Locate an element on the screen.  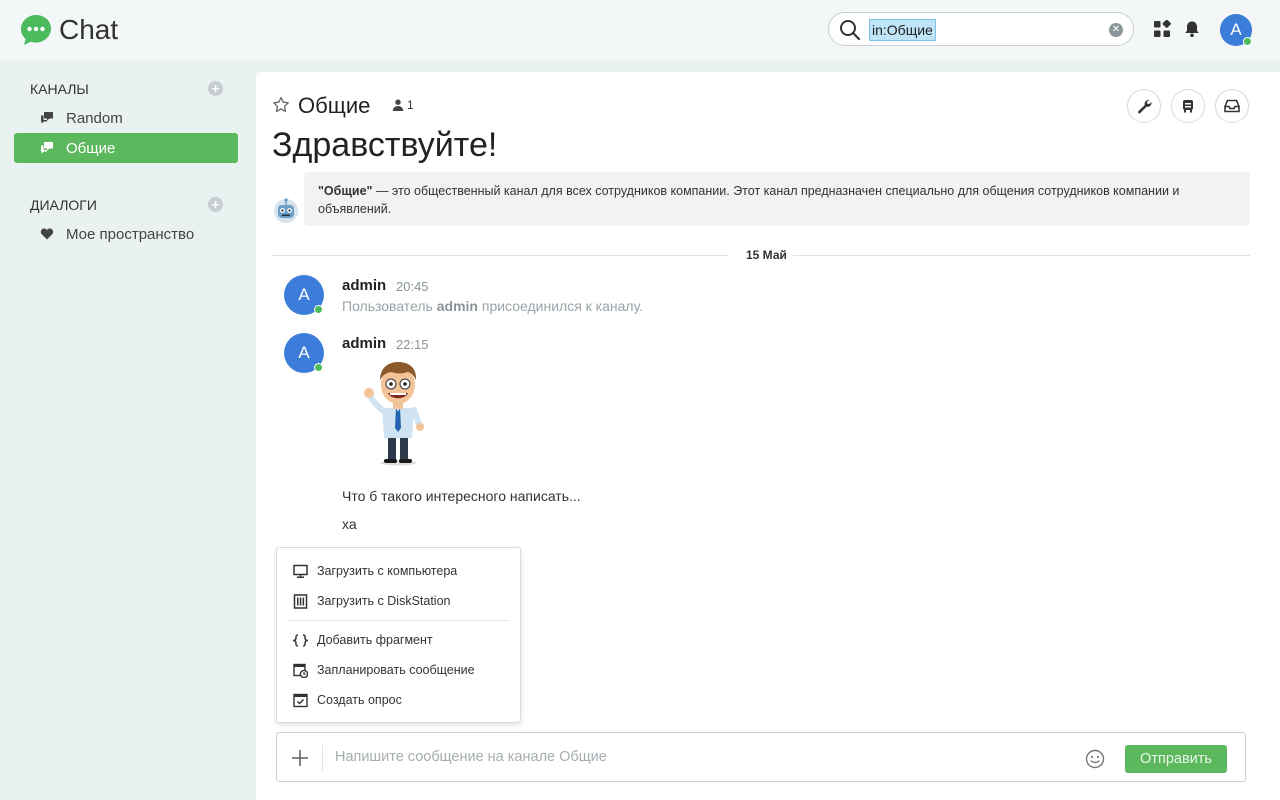
menu-item-label: Загрузить с компьютера is located at coordinates (387, 571).